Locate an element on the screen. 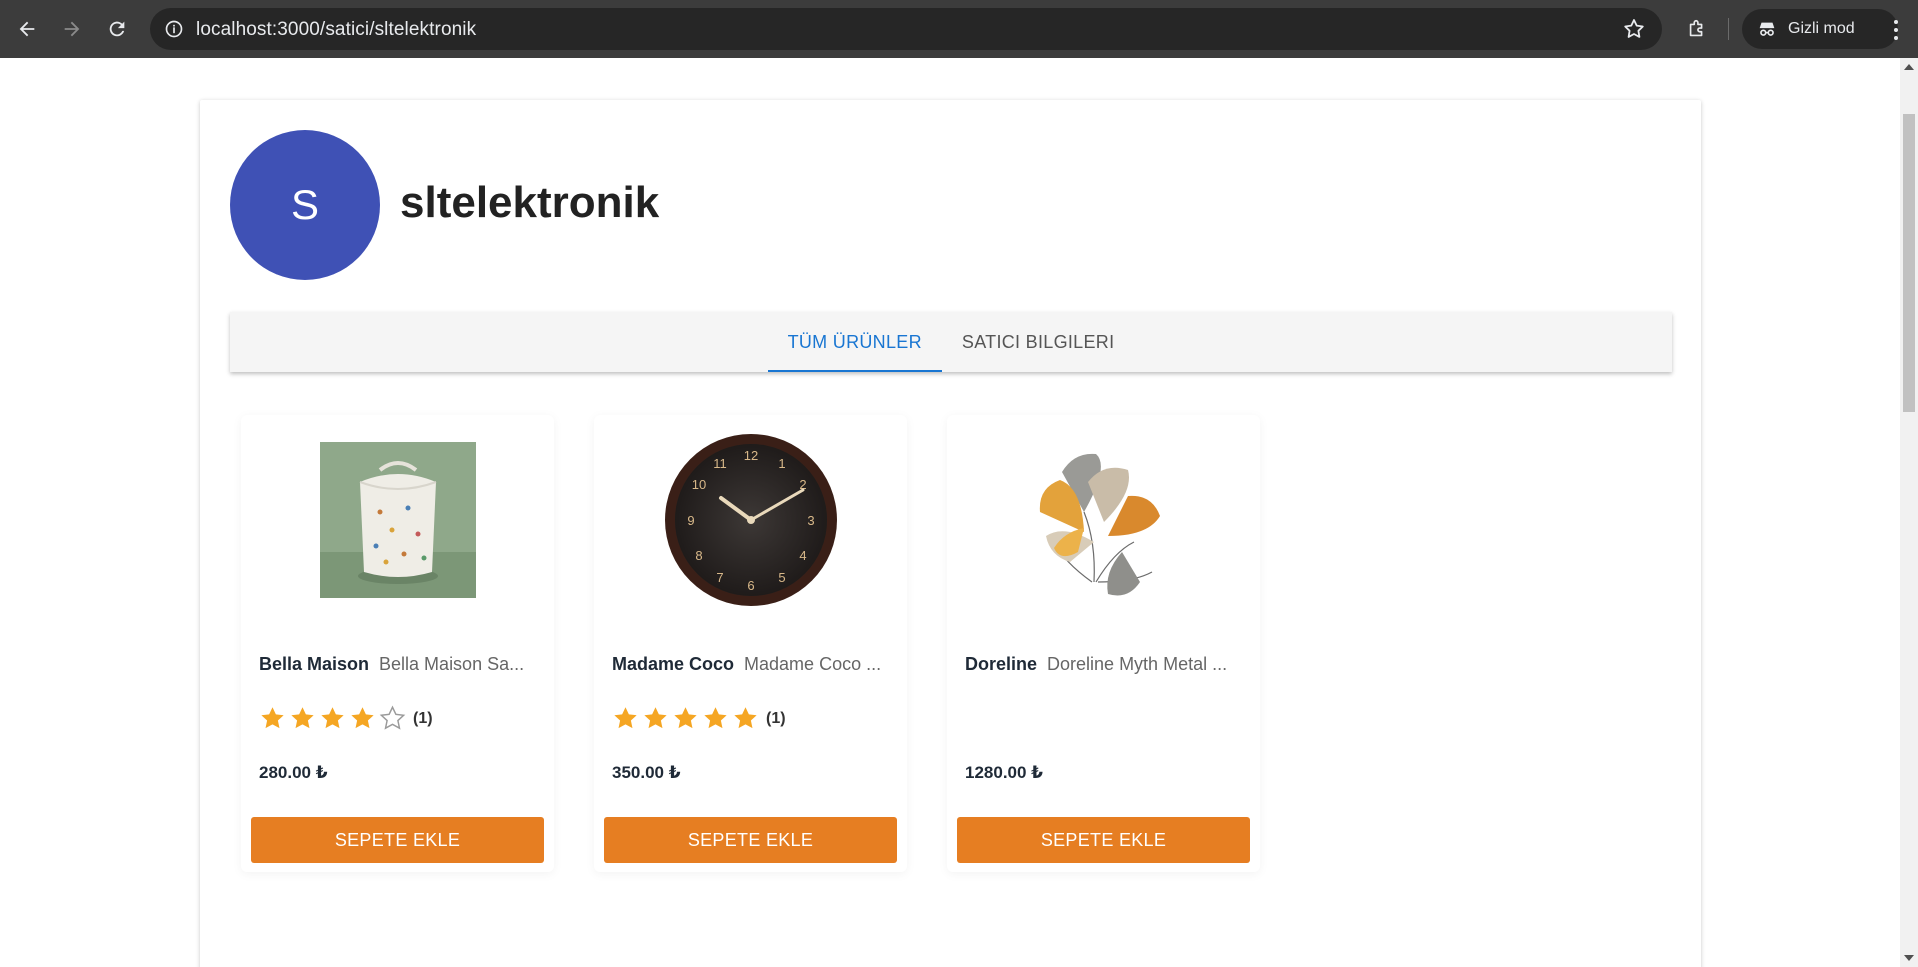 This screenshot has height=967, width=1918. incognito-icon is located at coordinates (1767, 29).